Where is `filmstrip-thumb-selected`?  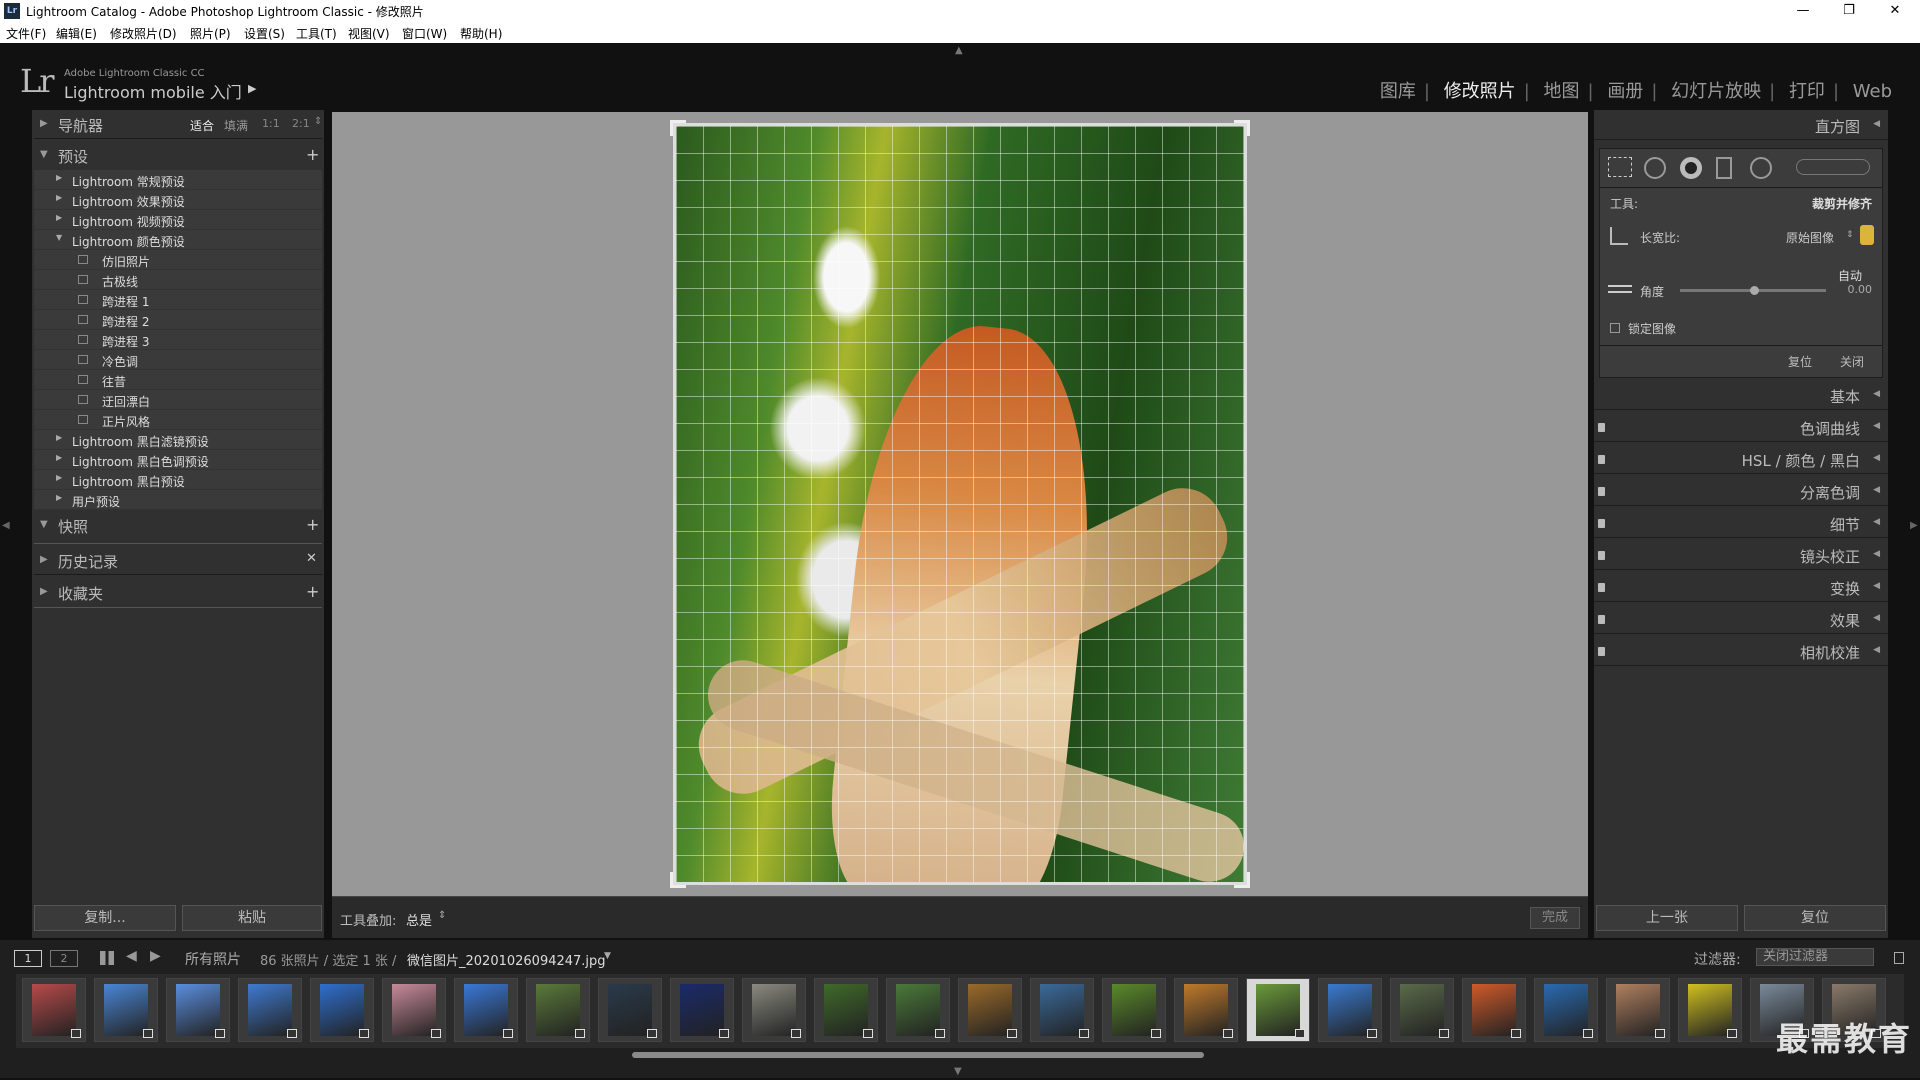
filmstrip-thumb-selected is located at coordinates (1278, 1010).